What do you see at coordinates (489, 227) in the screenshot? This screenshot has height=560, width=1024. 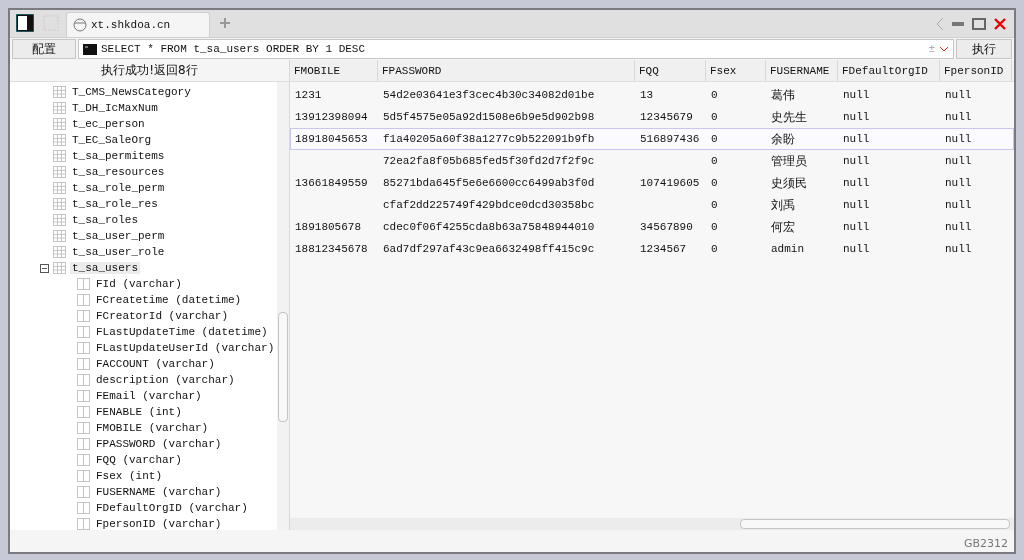 I see `table-cell: cdec0f06f4255cda8b63a75848944010` at bounding box center [489, 227].